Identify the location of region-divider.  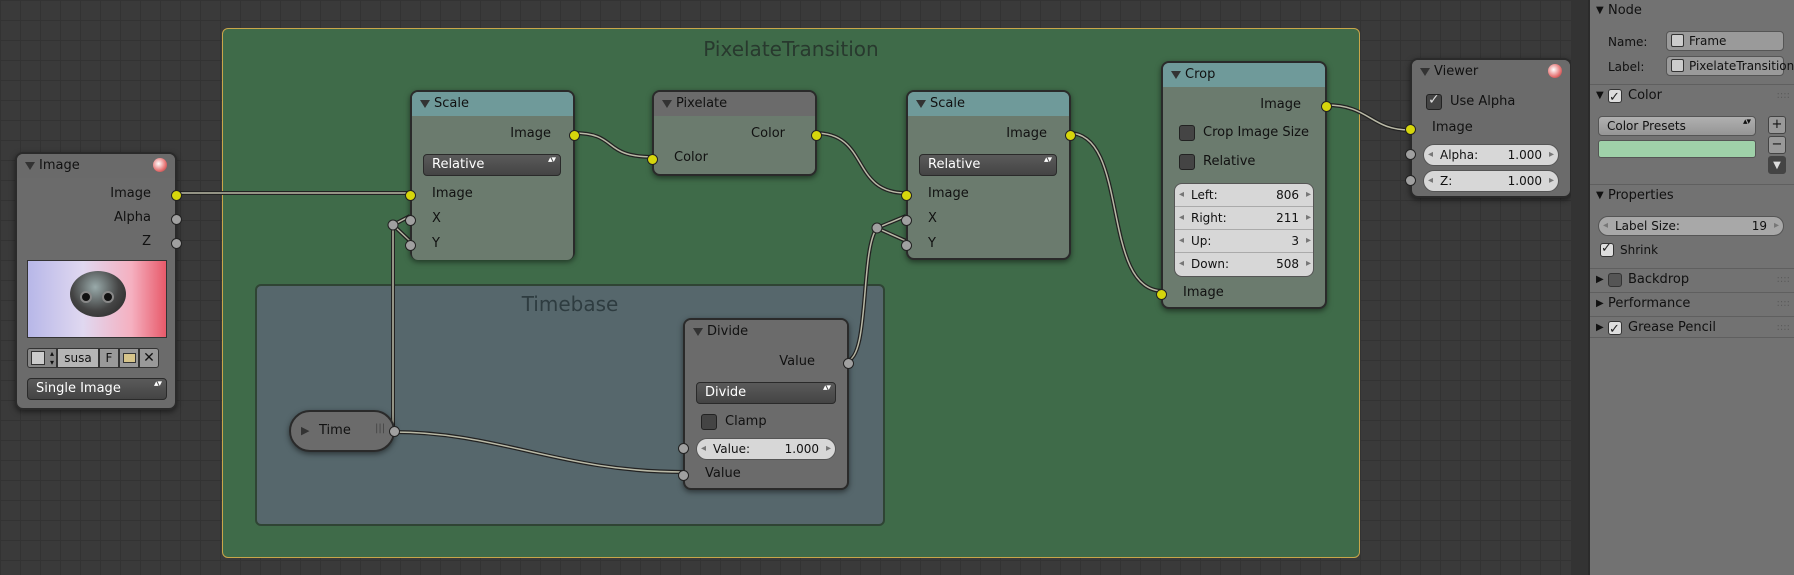
(1579, 287).